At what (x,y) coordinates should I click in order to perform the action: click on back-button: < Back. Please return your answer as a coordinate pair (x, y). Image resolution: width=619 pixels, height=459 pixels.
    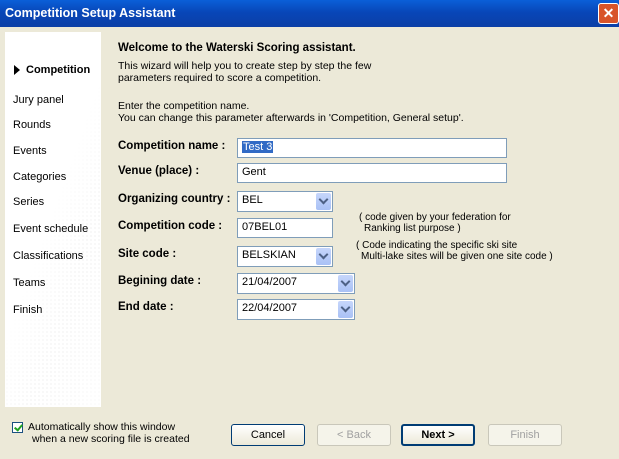
    Looking at the image, I should click on (354, 435).